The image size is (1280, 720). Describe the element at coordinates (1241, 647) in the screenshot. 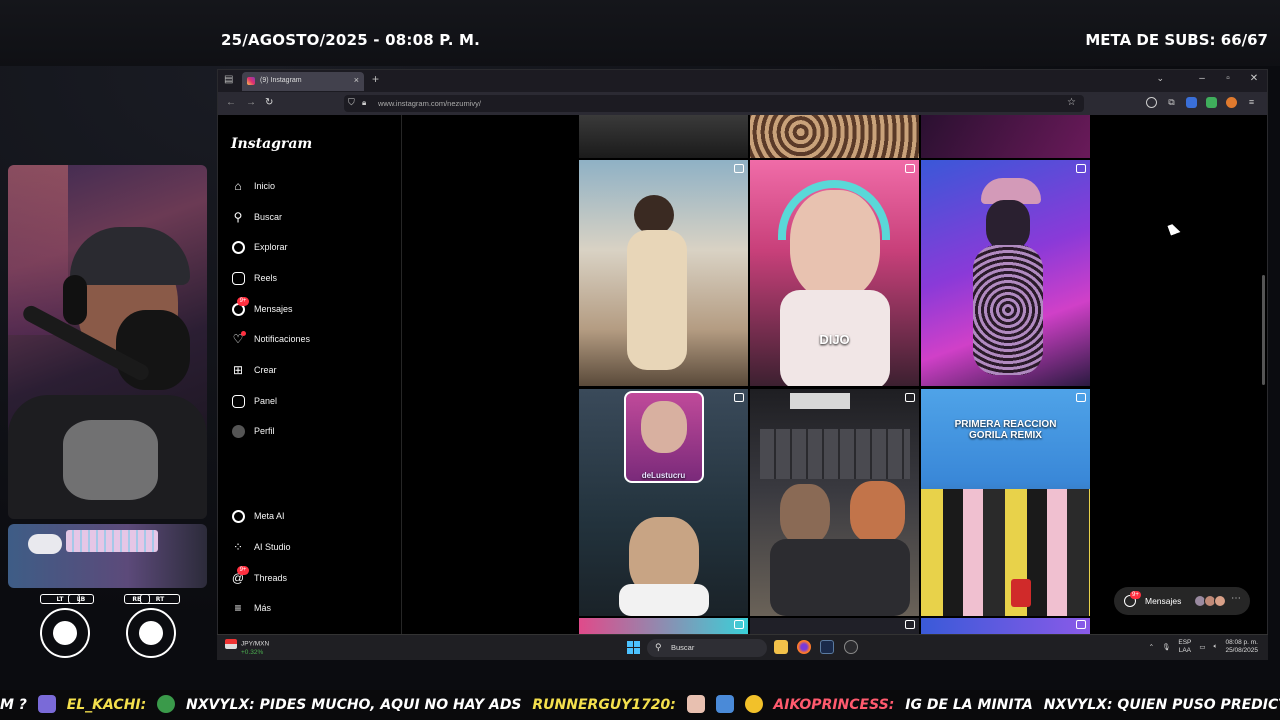

I see `clock: 08:08 p. m. 25/08/2025` at that location.